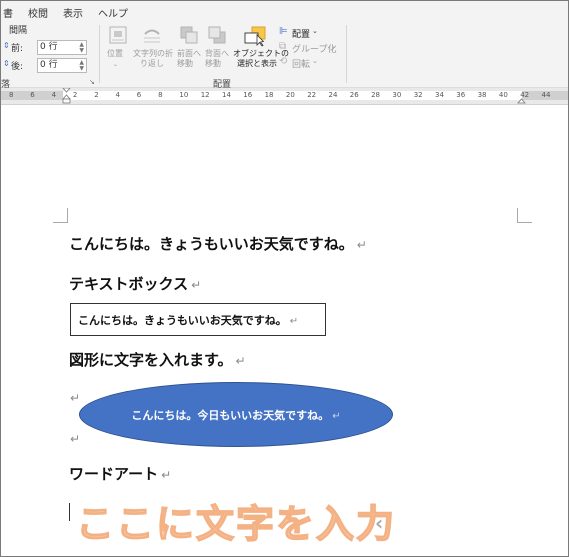 The image size is (569, 557). Describe the element at coordinates (135, 283) in the screenshot. I see `heading-textbox: テキストボックス ↵` at that location.